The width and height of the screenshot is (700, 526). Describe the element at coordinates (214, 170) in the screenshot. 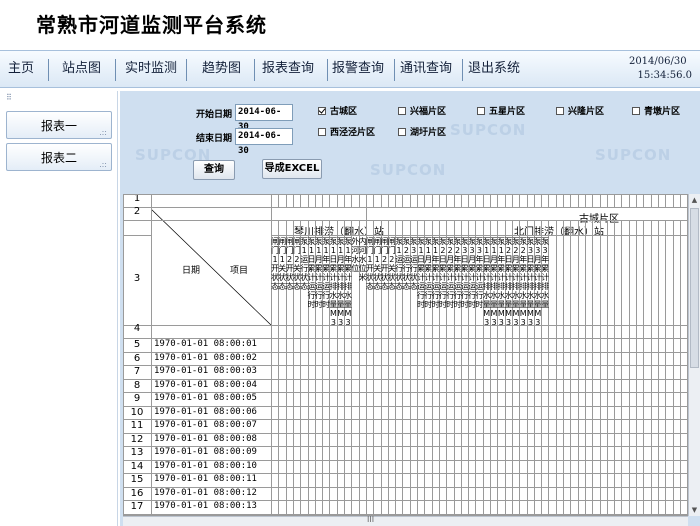

I see `query-button: 查询` at that location.